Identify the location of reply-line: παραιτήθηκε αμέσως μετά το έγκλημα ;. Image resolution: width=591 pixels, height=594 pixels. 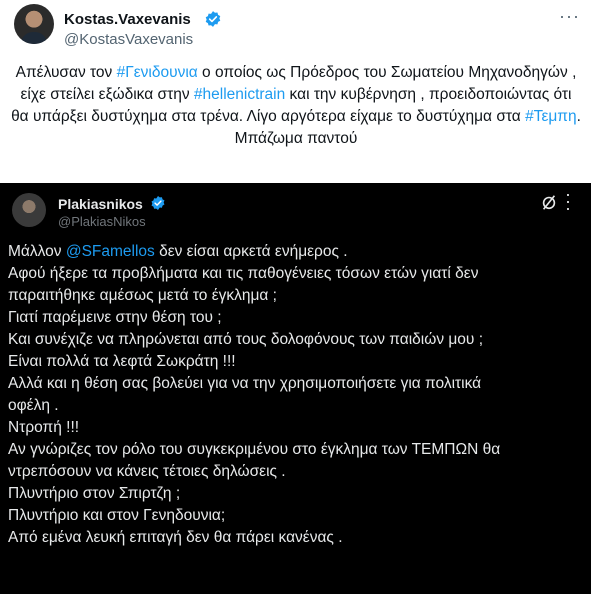
(142, 295).